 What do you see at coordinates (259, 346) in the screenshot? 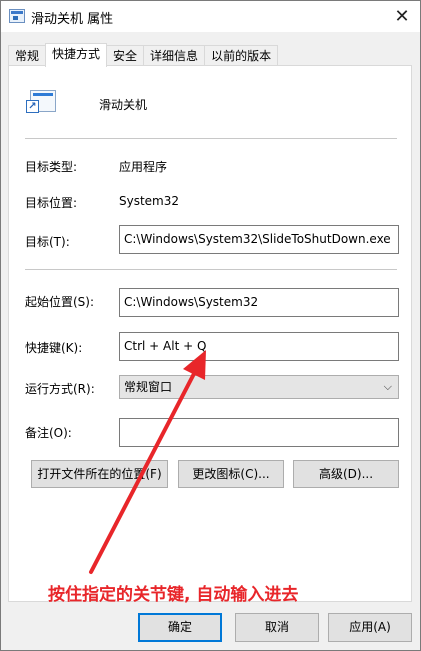
I see `hotkey-field: Ctrl + Alt + Q` at bounding box center [259, 346].